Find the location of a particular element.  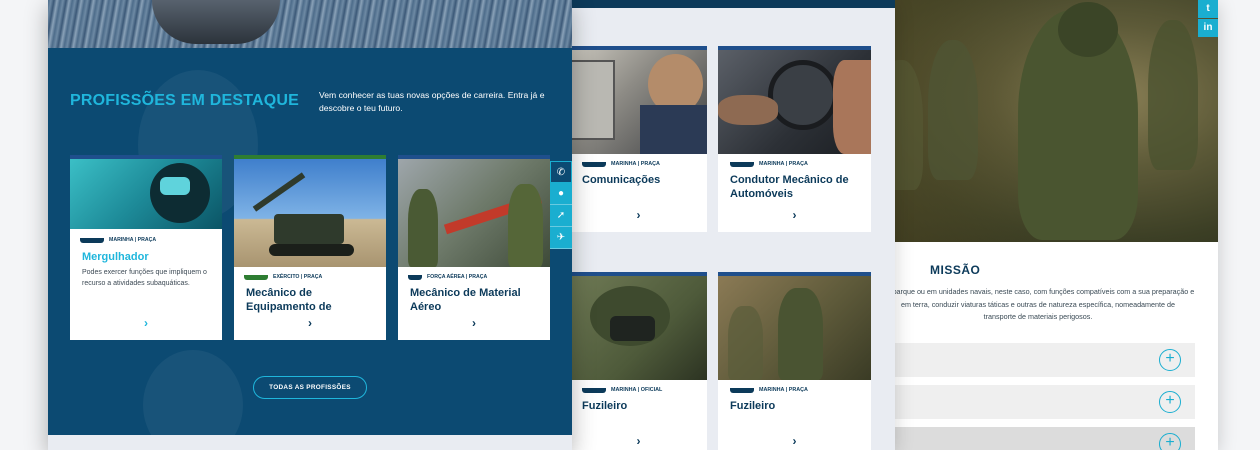

career-card: MARINHA | OFICIAL Fuzileiro › is located at coordinates (638, 361).